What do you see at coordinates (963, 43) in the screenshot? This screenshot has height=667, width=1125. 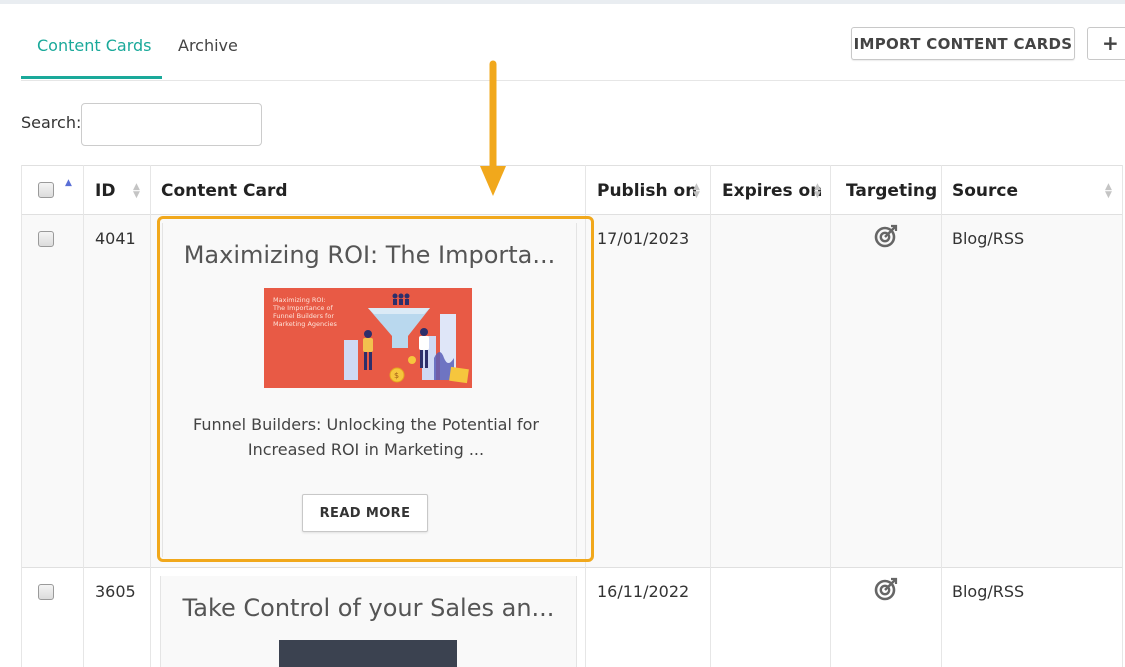 I see `import-content-cards-button: IMPORT CONTENT CARDS` at bounding box center [963, 43].